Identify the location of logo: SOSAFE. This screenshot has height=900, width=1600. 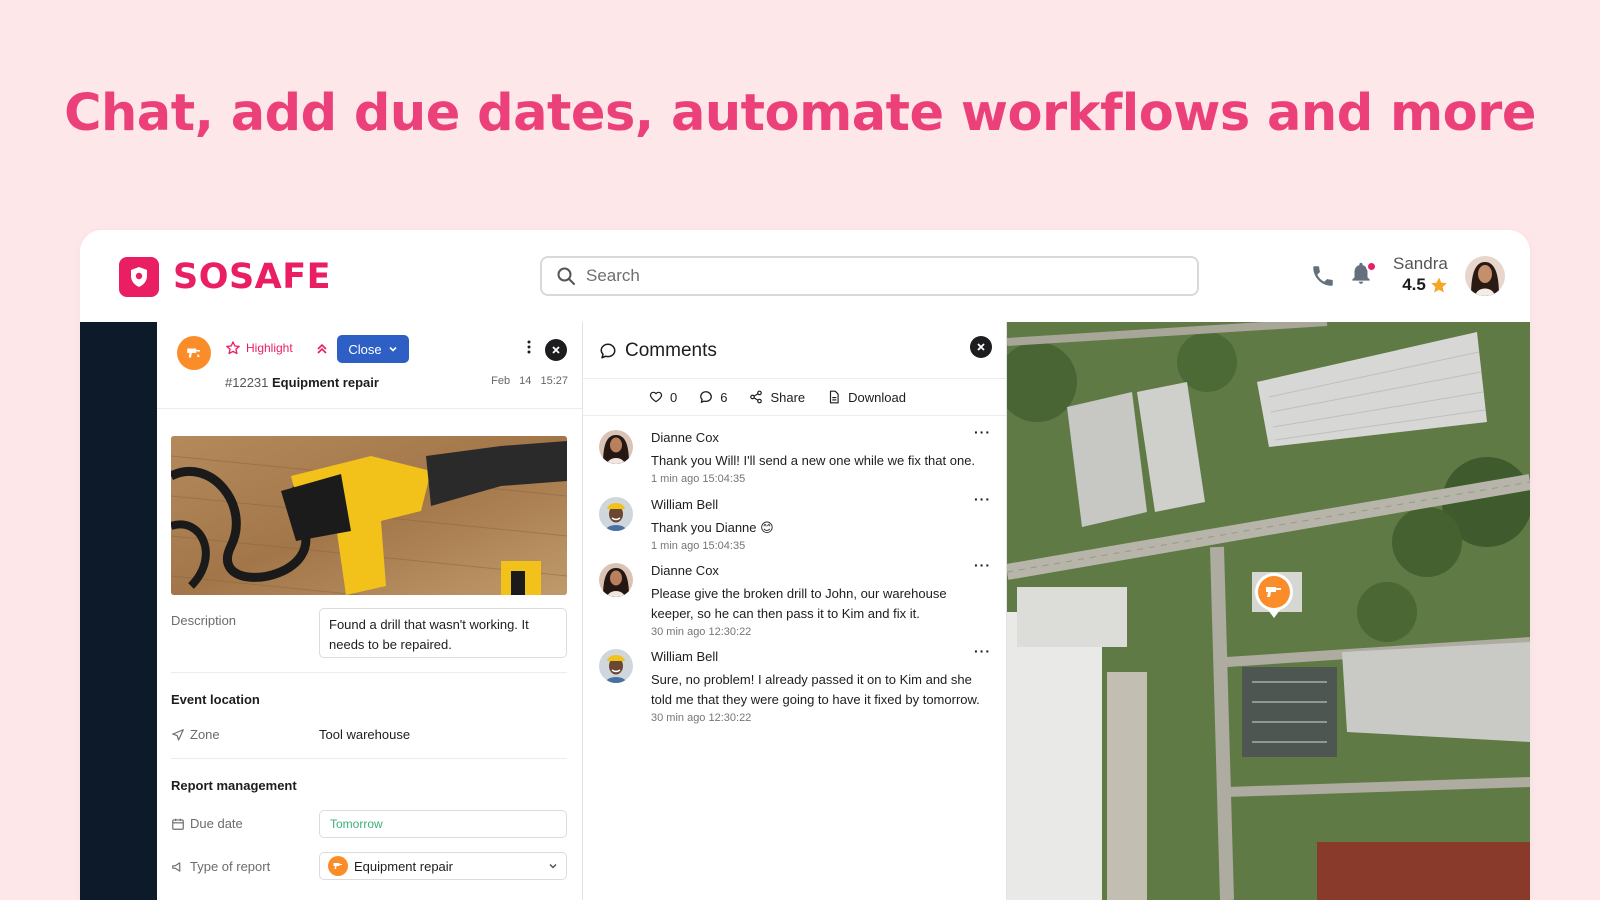
(225, 277).